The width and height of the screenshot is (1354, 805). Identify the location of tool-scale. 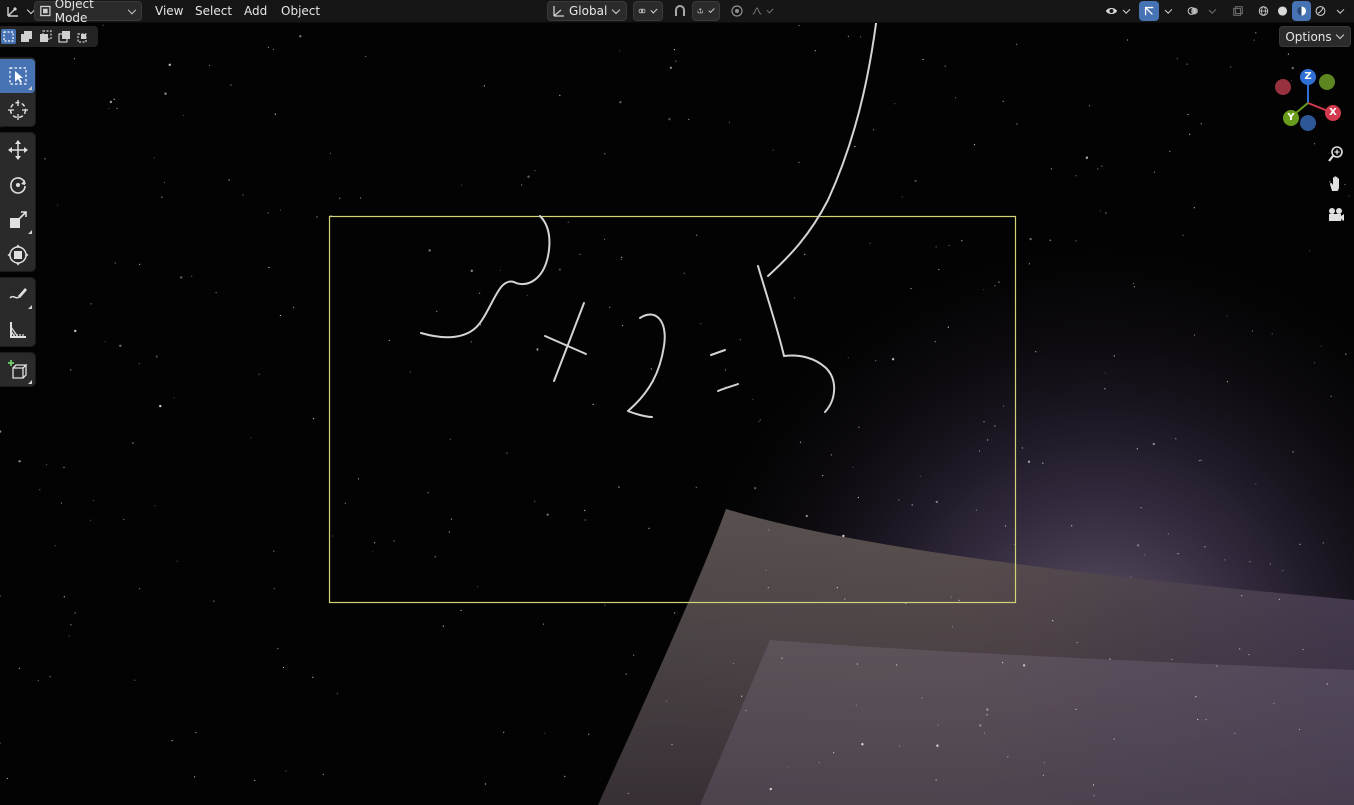
(17, 220).